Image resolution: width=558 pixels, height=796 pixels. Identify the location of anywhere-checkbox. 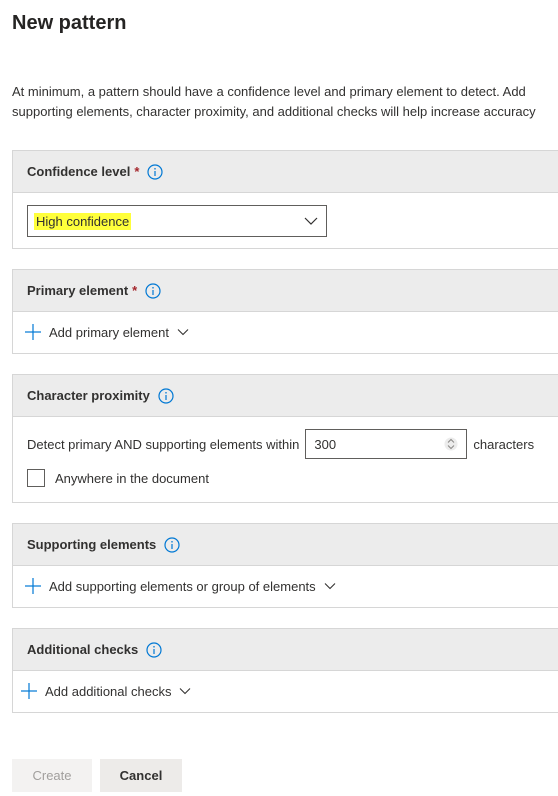
(36, 478).